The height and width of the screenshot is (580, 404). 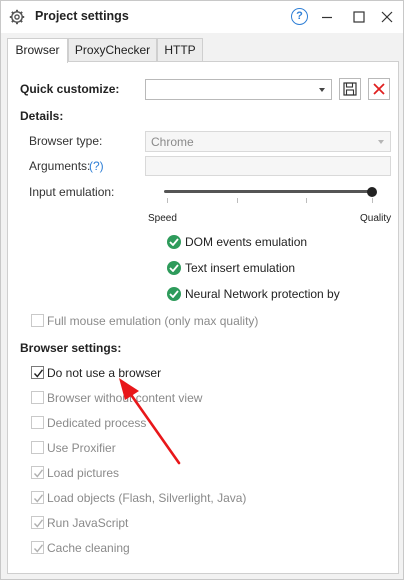 What do you see at coordinates (240, 268) in the screenshot?
I see `text-insert-emulation-label: Text insert emulation` at bounding box center [240, 268].